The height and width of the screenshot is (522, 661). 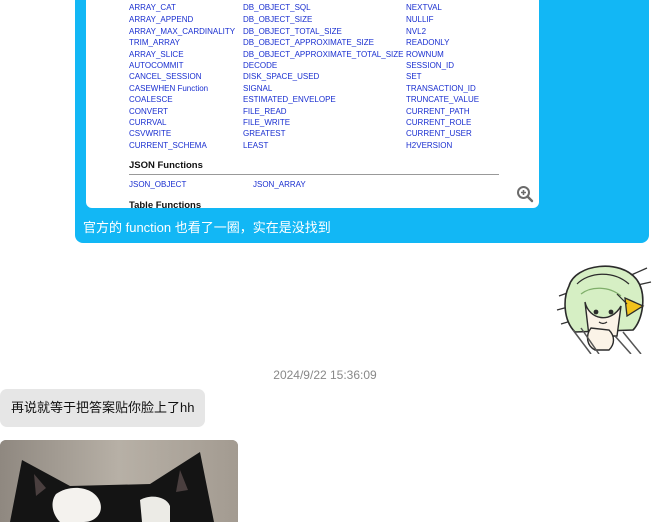 I want to click on function-link: NEXTVAL, so click(x=424, y=7).